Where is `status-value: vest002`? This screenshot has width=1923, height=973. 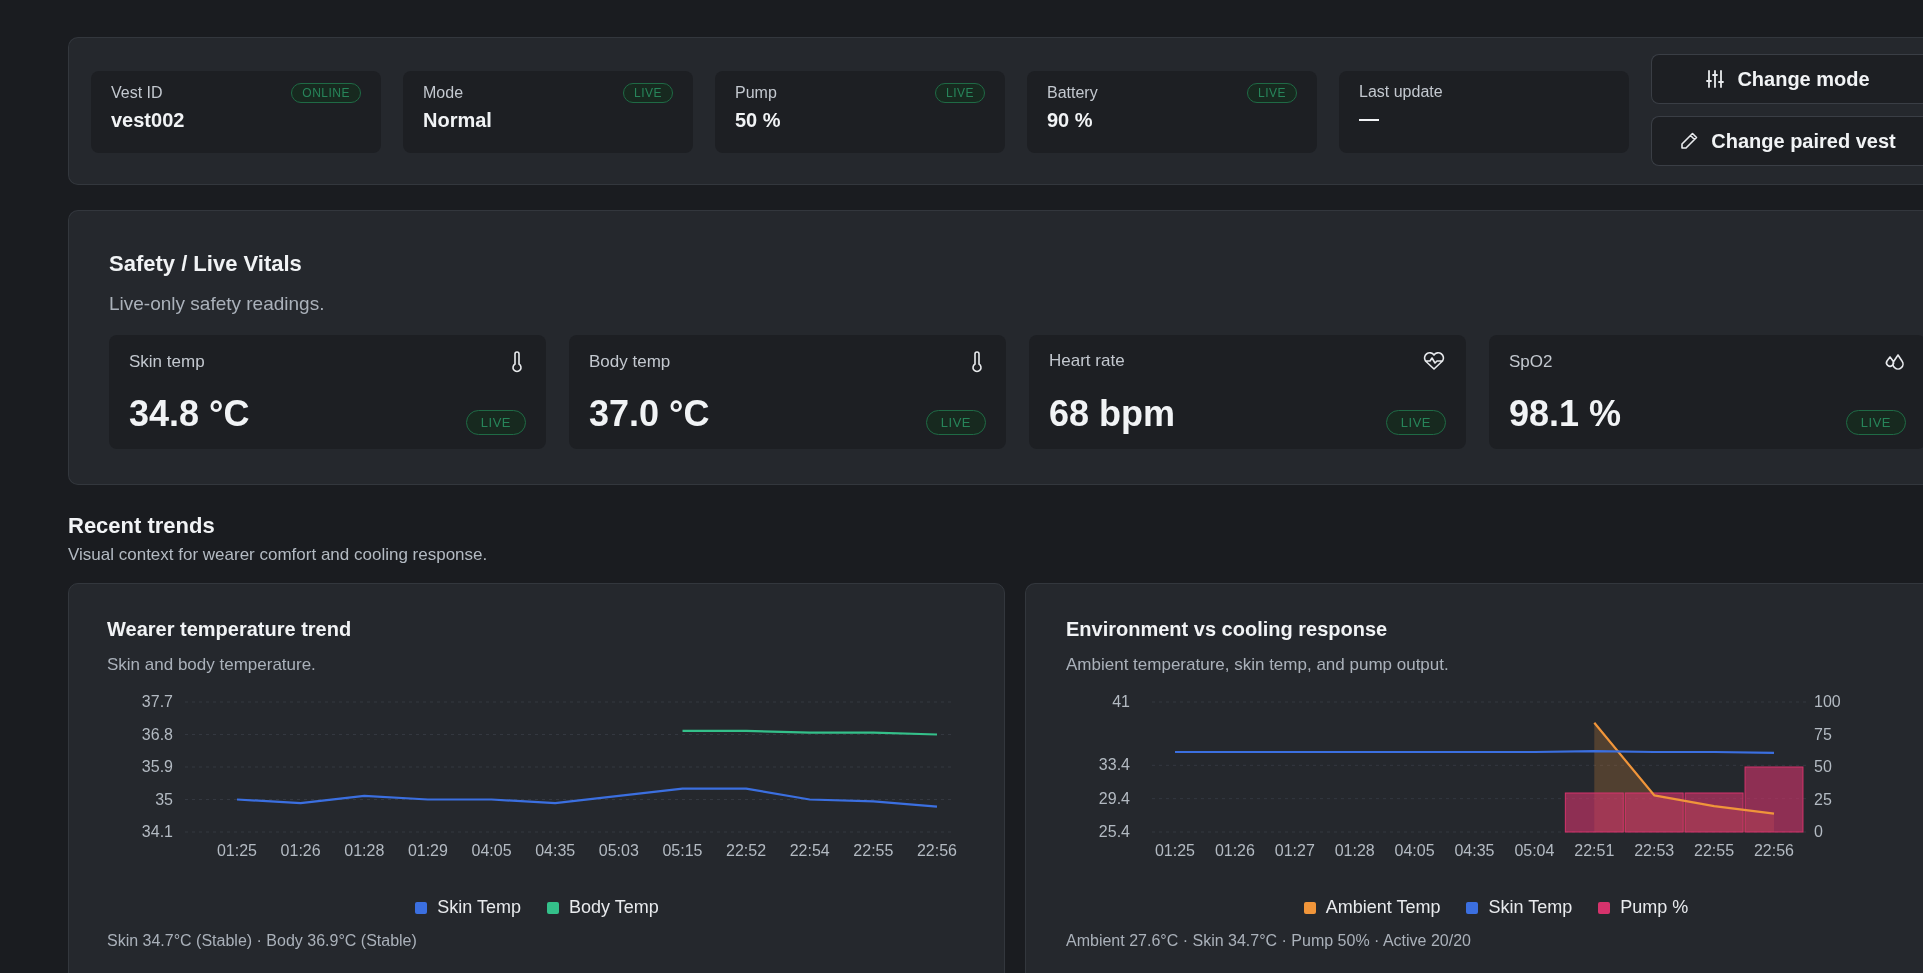
status-value: vest002 is located at coordinates (148, 120).